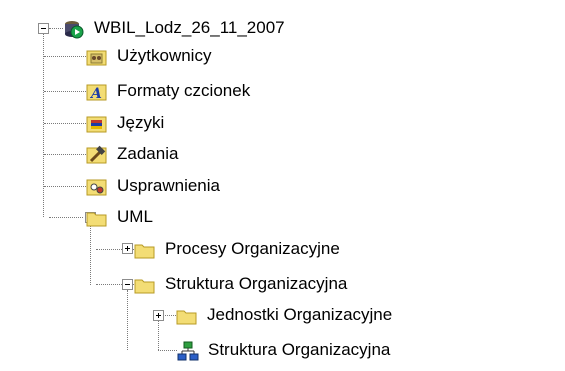 This screenshot has width=565, height=371. What do you see at coordinates (74, 28) in the screenshot?
I see `database-globe-icon` at bounding box center [74, 28].